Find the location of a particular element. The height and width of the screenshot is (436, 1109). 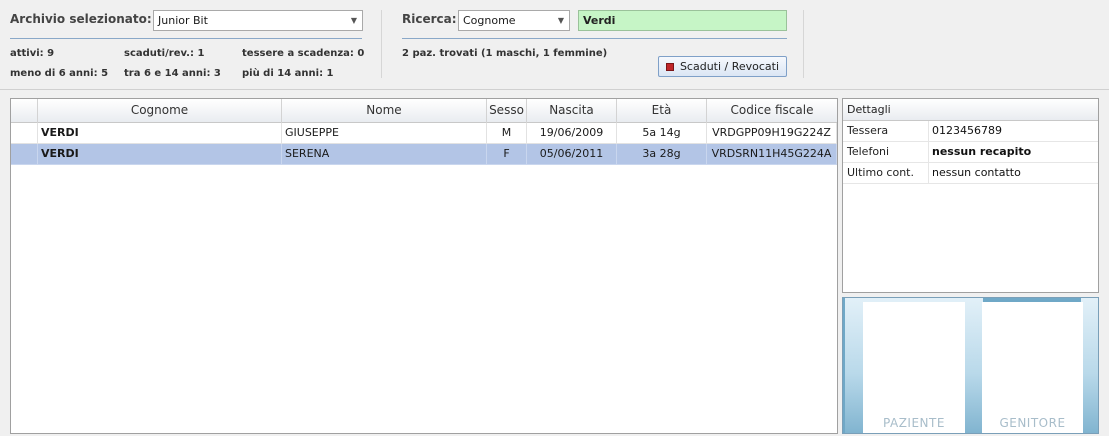

archive-label: Archivio selezionato: is located at coordinates (81, 19).